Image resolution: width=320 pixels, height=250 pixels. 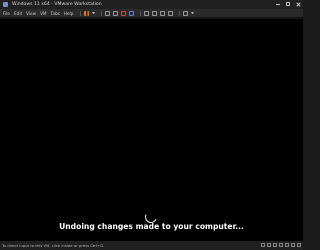 I want to click on thumbnail-icon, so click(x=155, y=13).